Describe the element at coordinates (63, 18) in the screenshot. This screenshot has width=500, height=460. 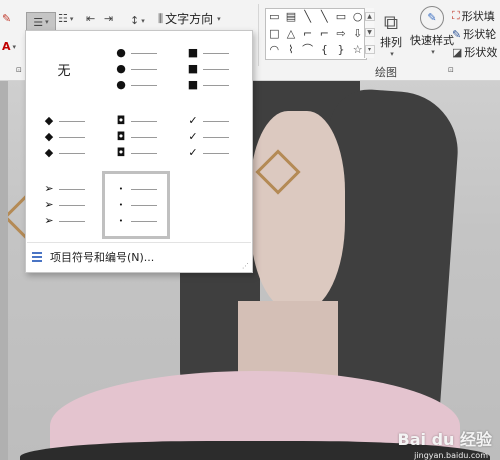
I see `numbered-list-icon: ☷` at that location.